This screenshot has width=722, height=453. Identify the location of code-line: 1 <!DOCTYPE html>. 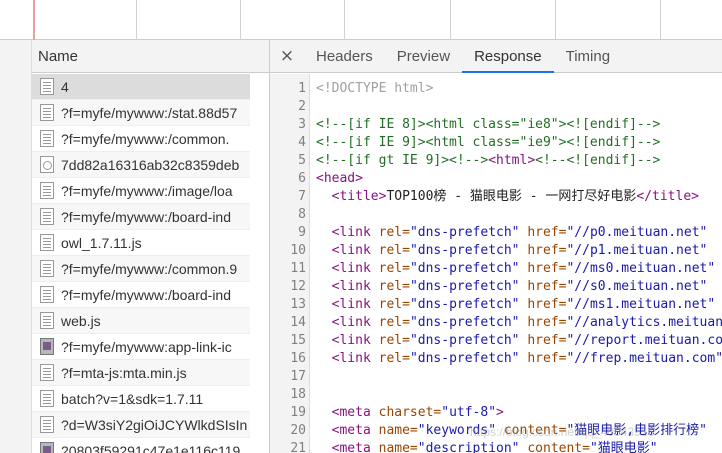
(496, 89).